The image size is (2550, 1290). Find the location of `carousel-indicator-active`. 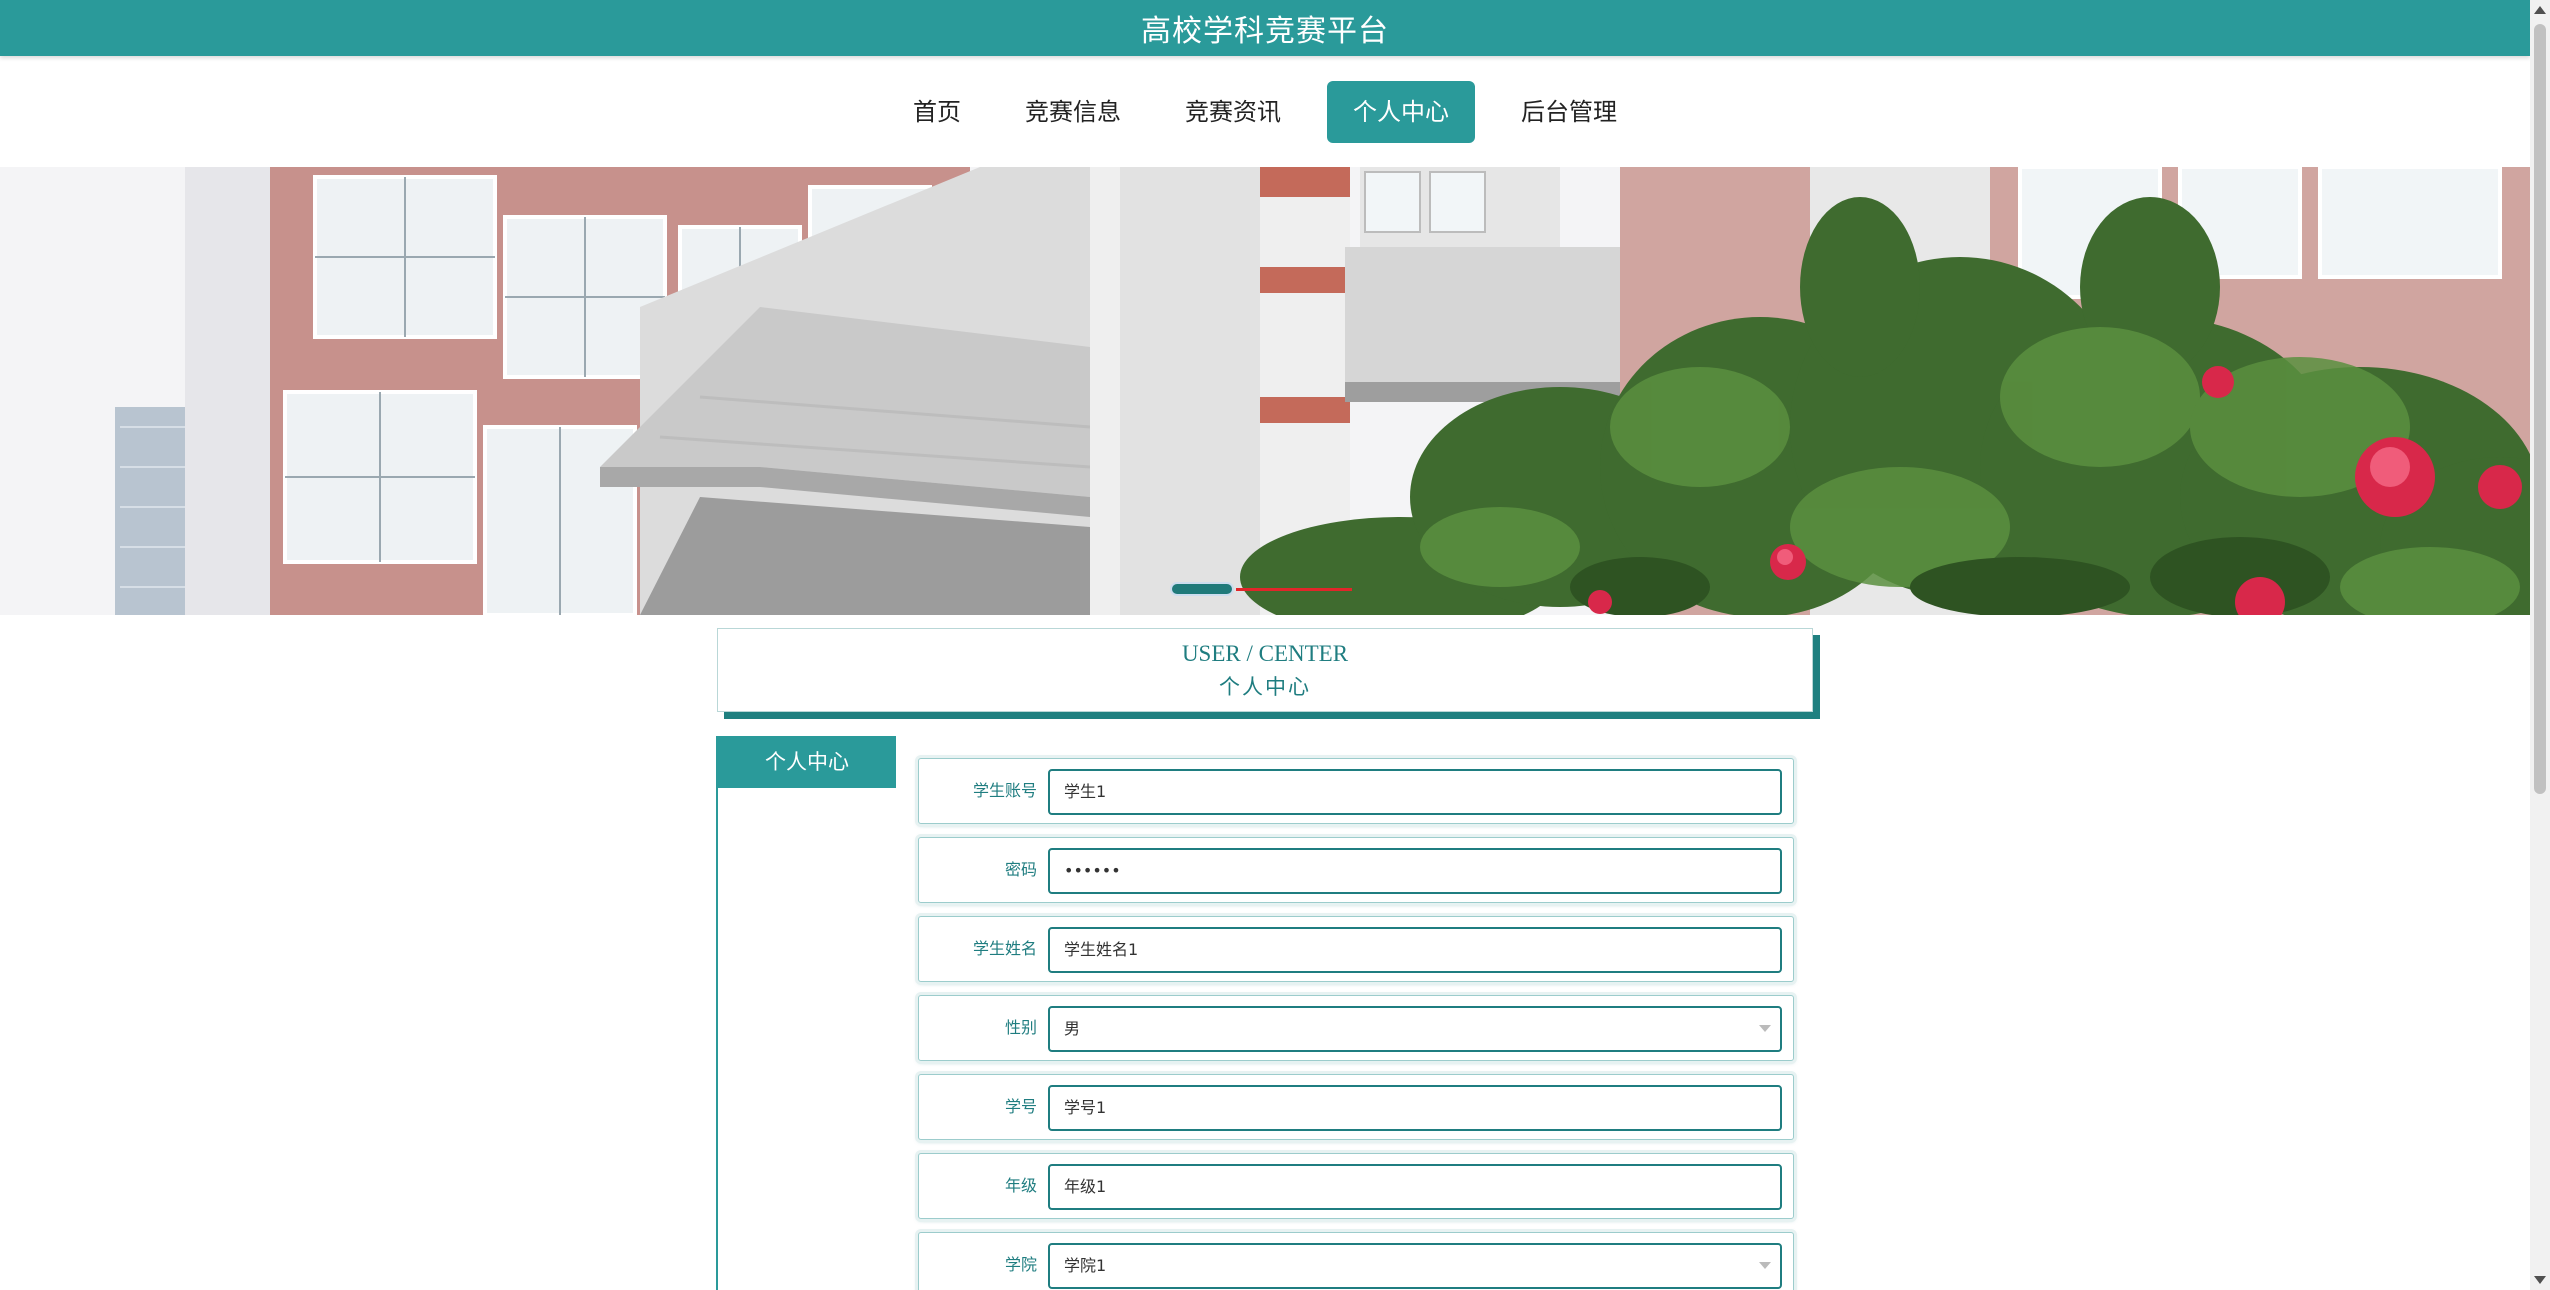

carousel-indicator-active is located at coordinates (1202, 589).